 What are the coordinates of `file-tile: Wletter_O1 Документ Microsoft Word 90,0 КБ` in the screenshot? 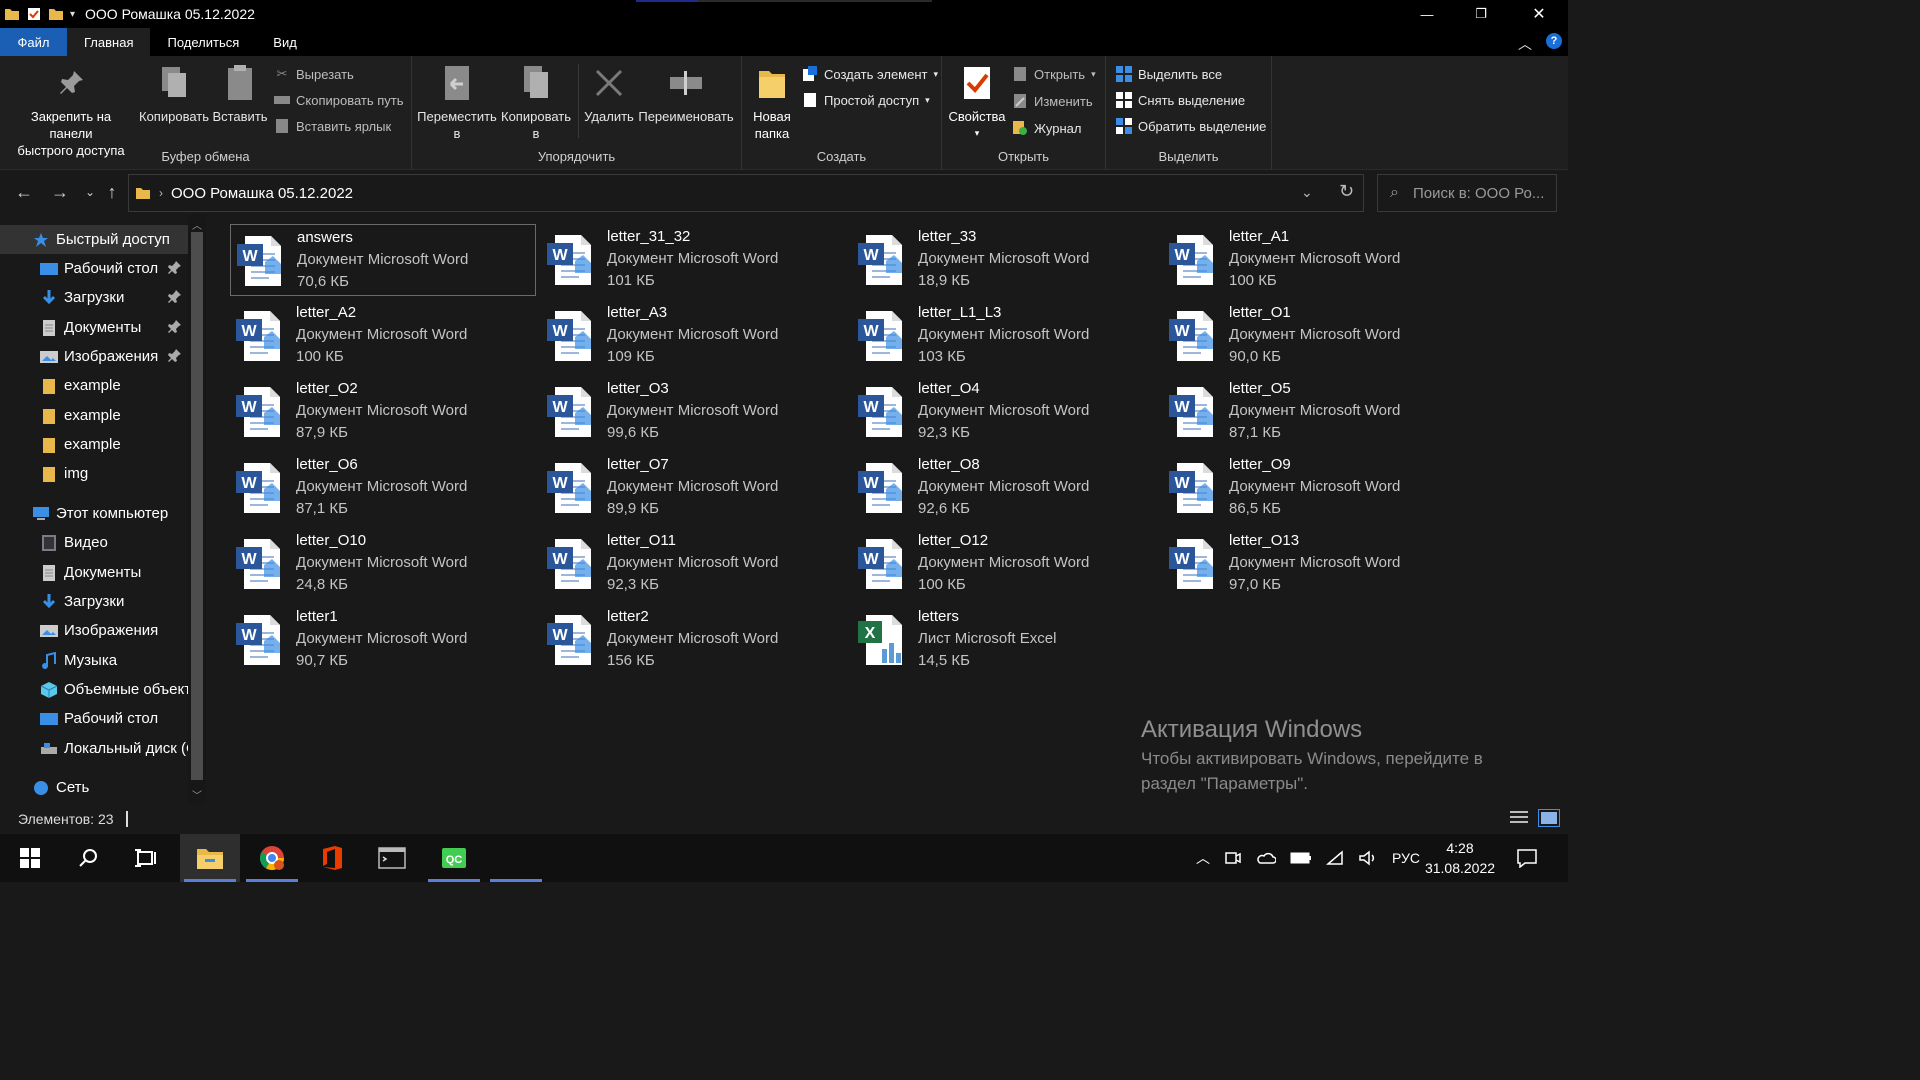 It's located at (1316, 336).